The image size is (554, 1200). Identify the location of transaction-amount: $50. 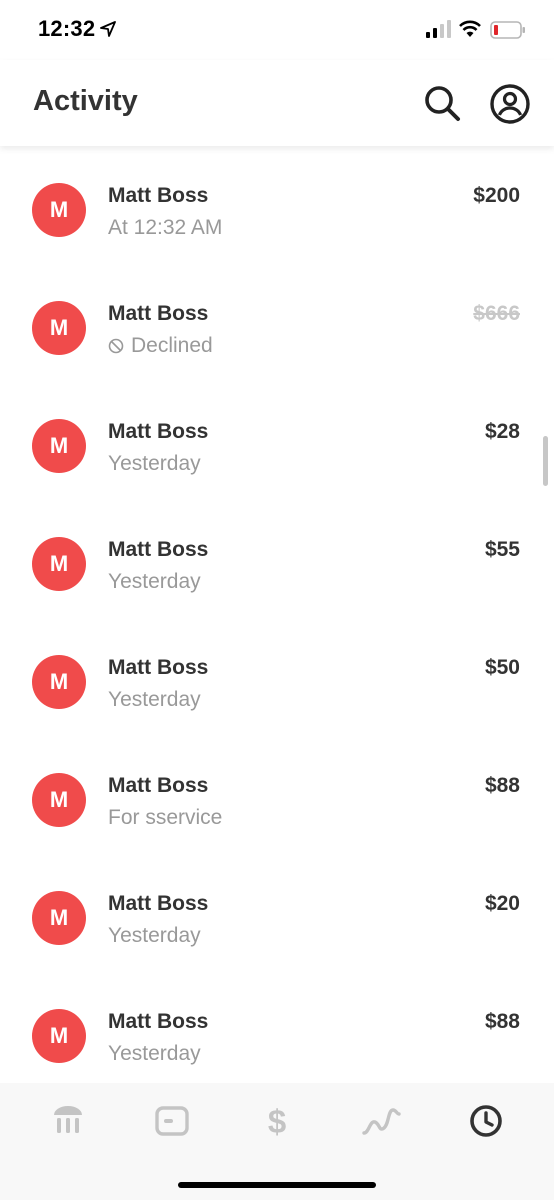
(502, 667).